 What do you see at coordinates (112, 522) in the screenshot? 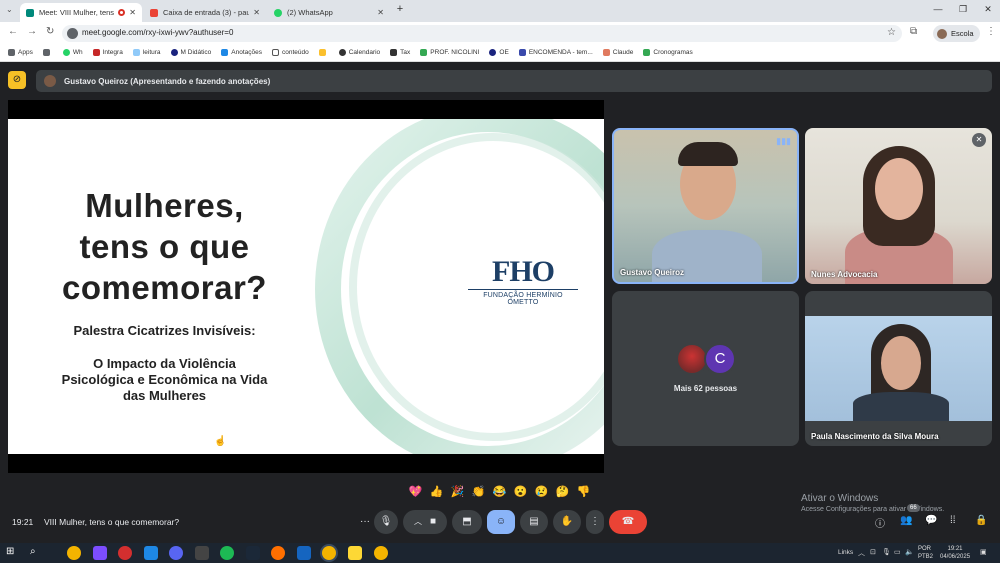
I see `meeting-title: VIII Mulher, tens o que comemorar?` at bounding box center [112, 522].